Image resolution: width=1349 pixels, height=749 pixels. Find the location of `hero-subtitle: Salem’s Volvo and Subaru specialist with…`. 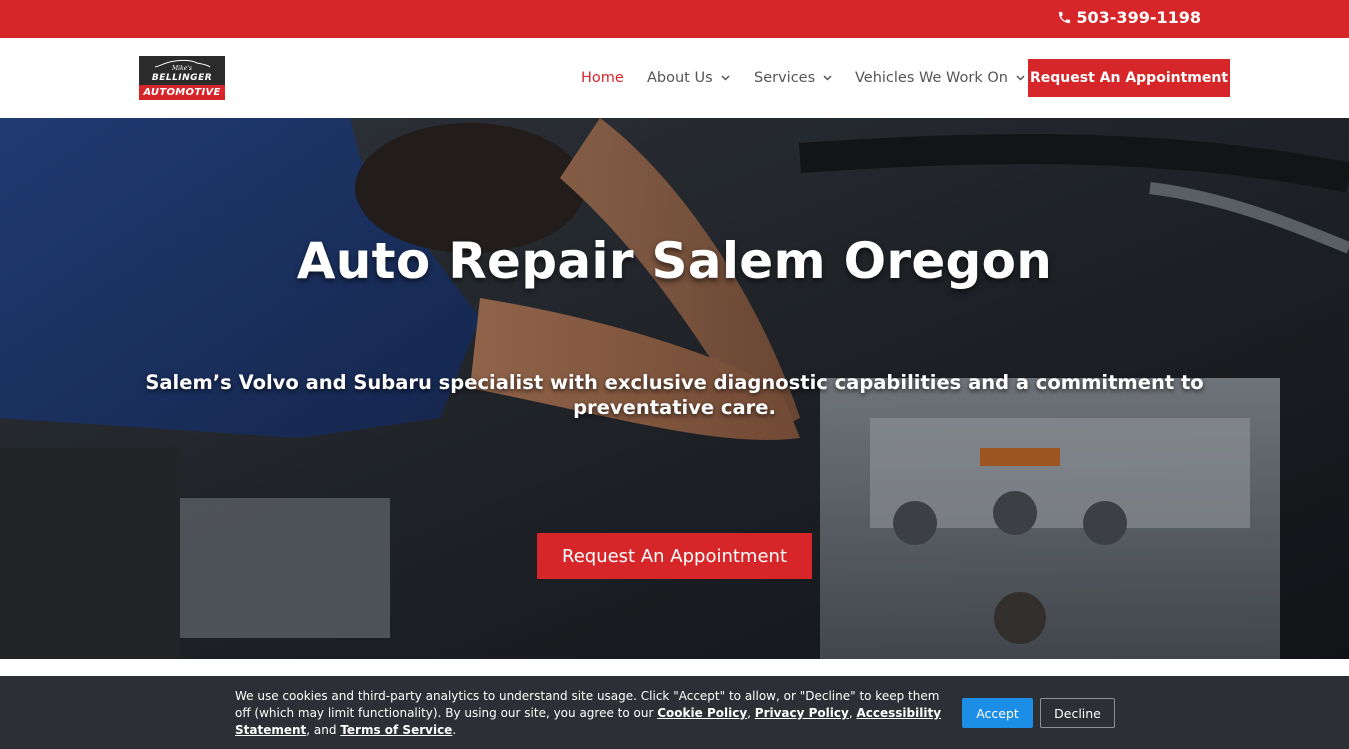

hero-subtitle: Salem’s Volvo and Subaru specialist with… is located at coordinates (674, 395).